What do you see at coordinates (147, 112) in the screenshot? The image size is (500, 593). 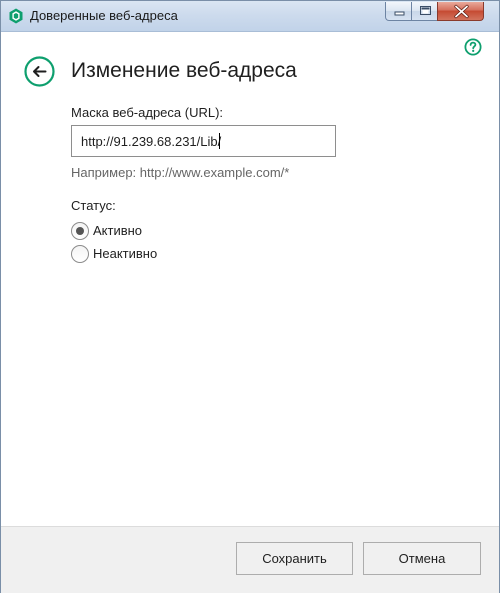 I see `url-mask-label: Маска веб-адреса (URL):` at bounding box center [147, 112].